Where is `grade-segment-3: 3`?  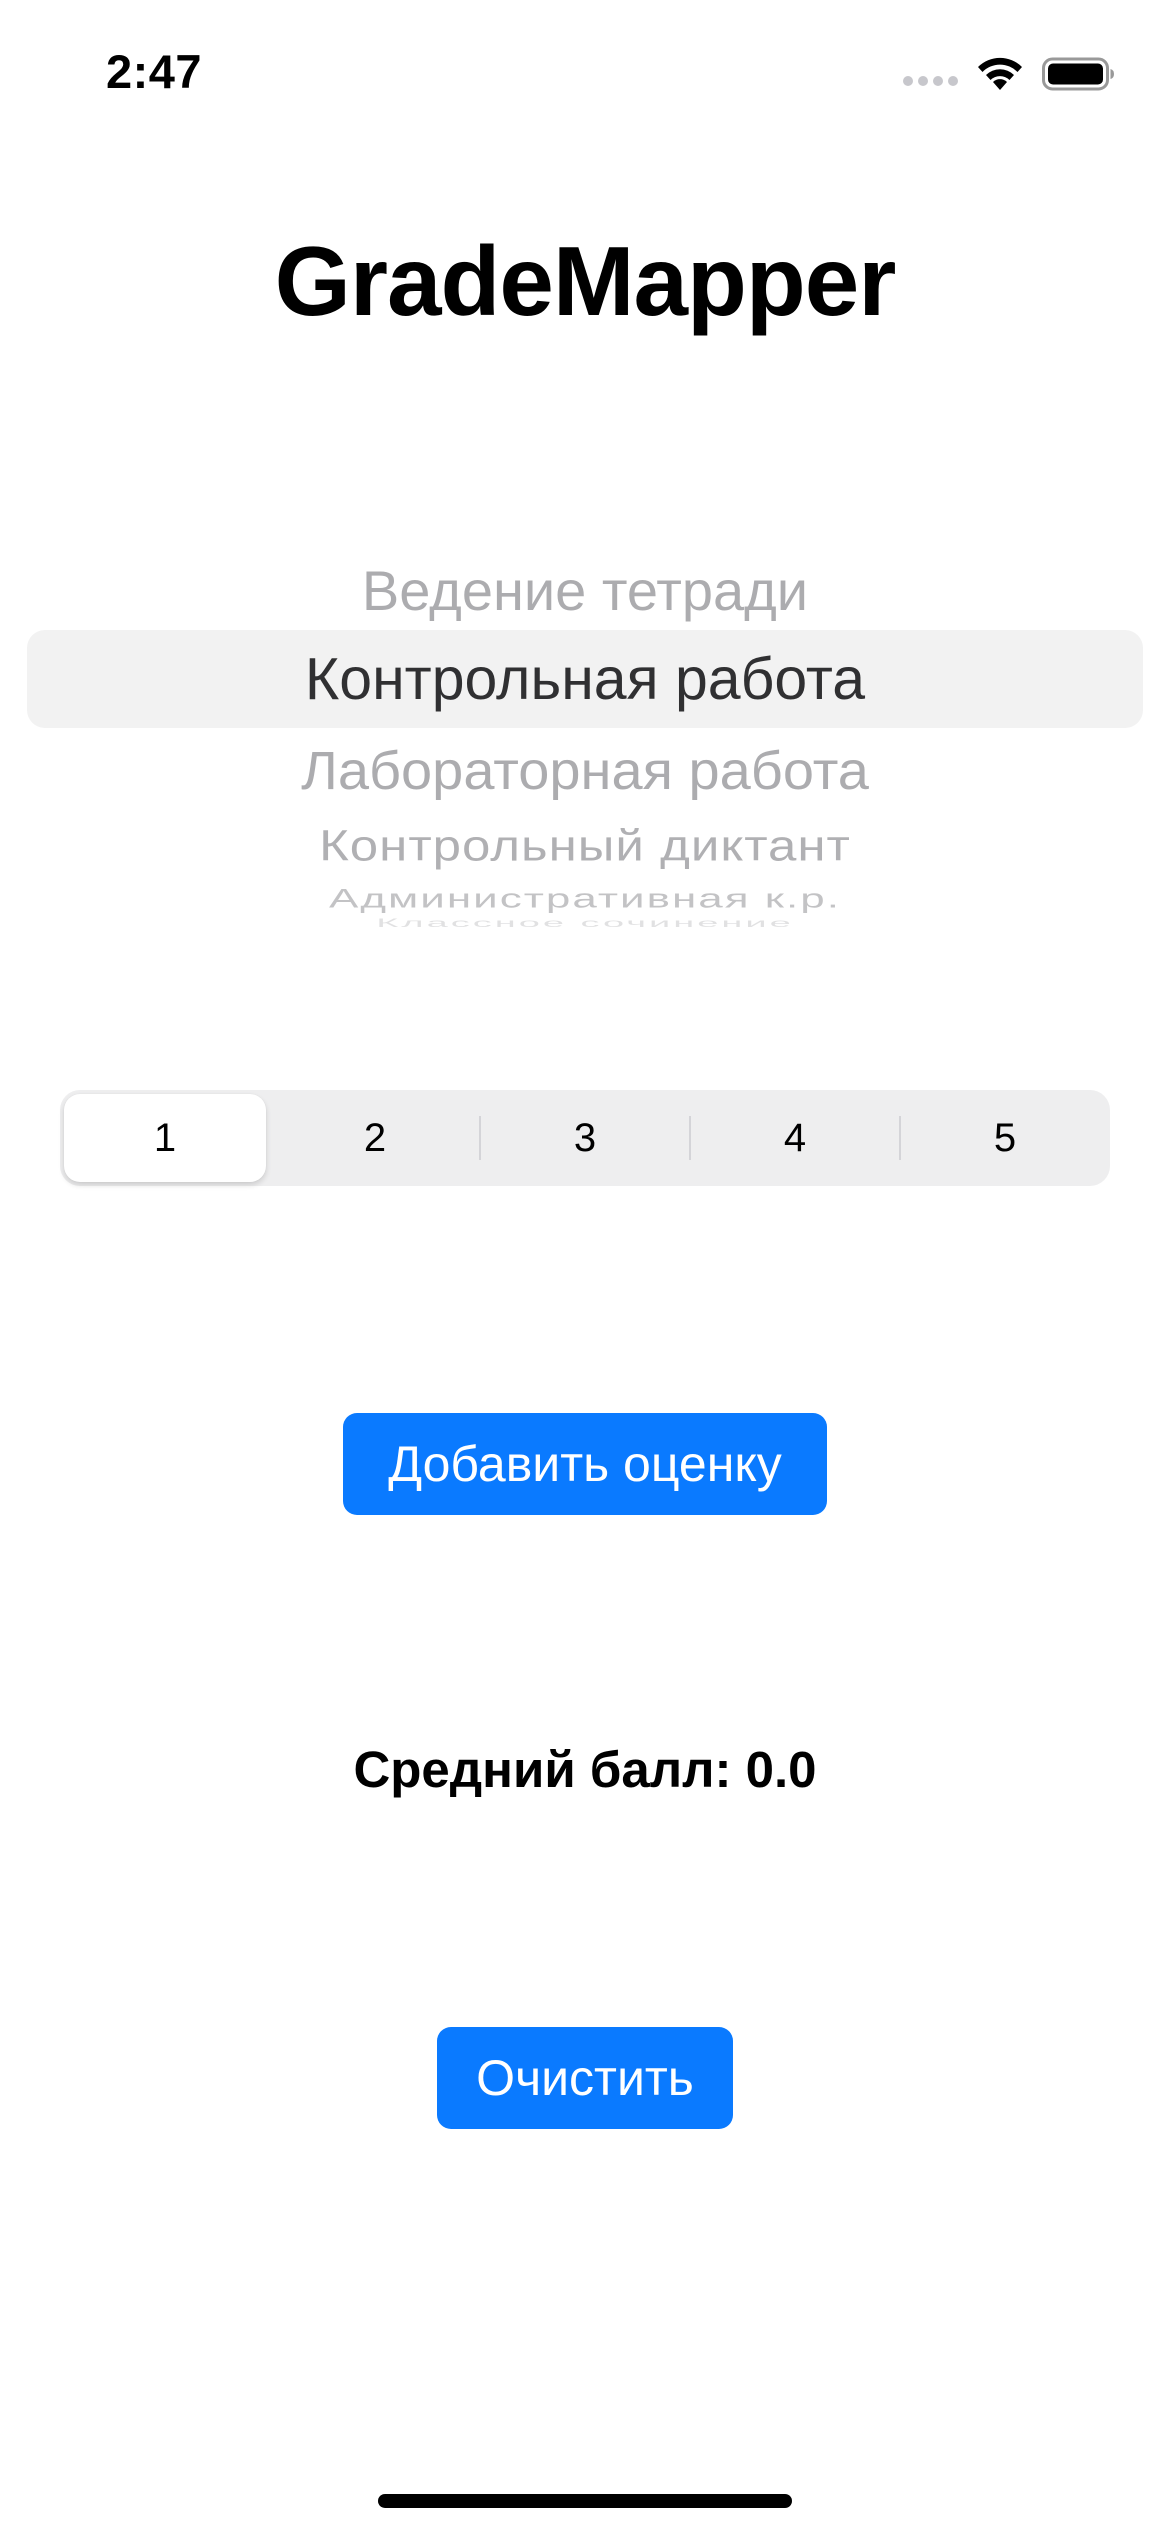 grade-segment-3: 3 is located at coordinates (585, 1138).